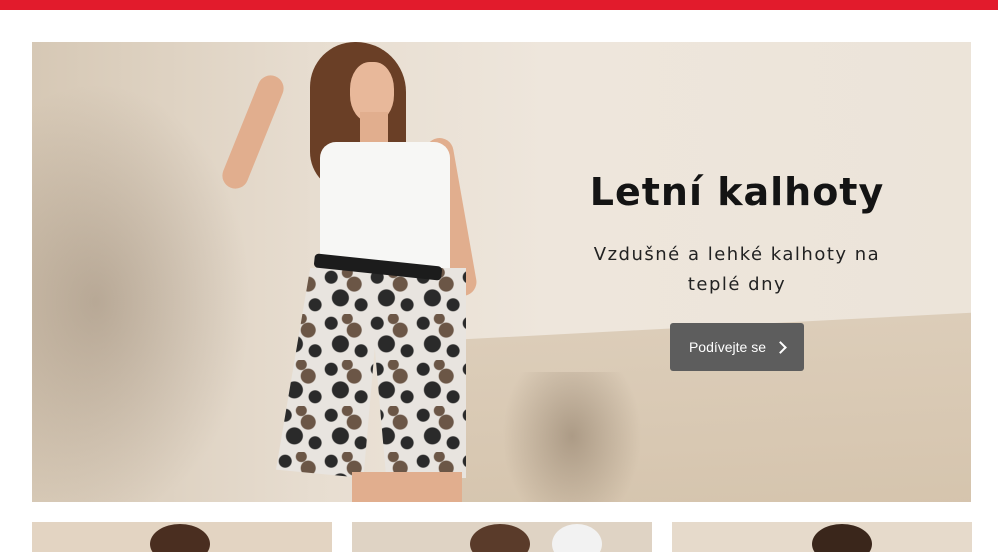  Describe the element at coordinates (371, 373) in the screenshot. I see `leopard-shorts` at that location.